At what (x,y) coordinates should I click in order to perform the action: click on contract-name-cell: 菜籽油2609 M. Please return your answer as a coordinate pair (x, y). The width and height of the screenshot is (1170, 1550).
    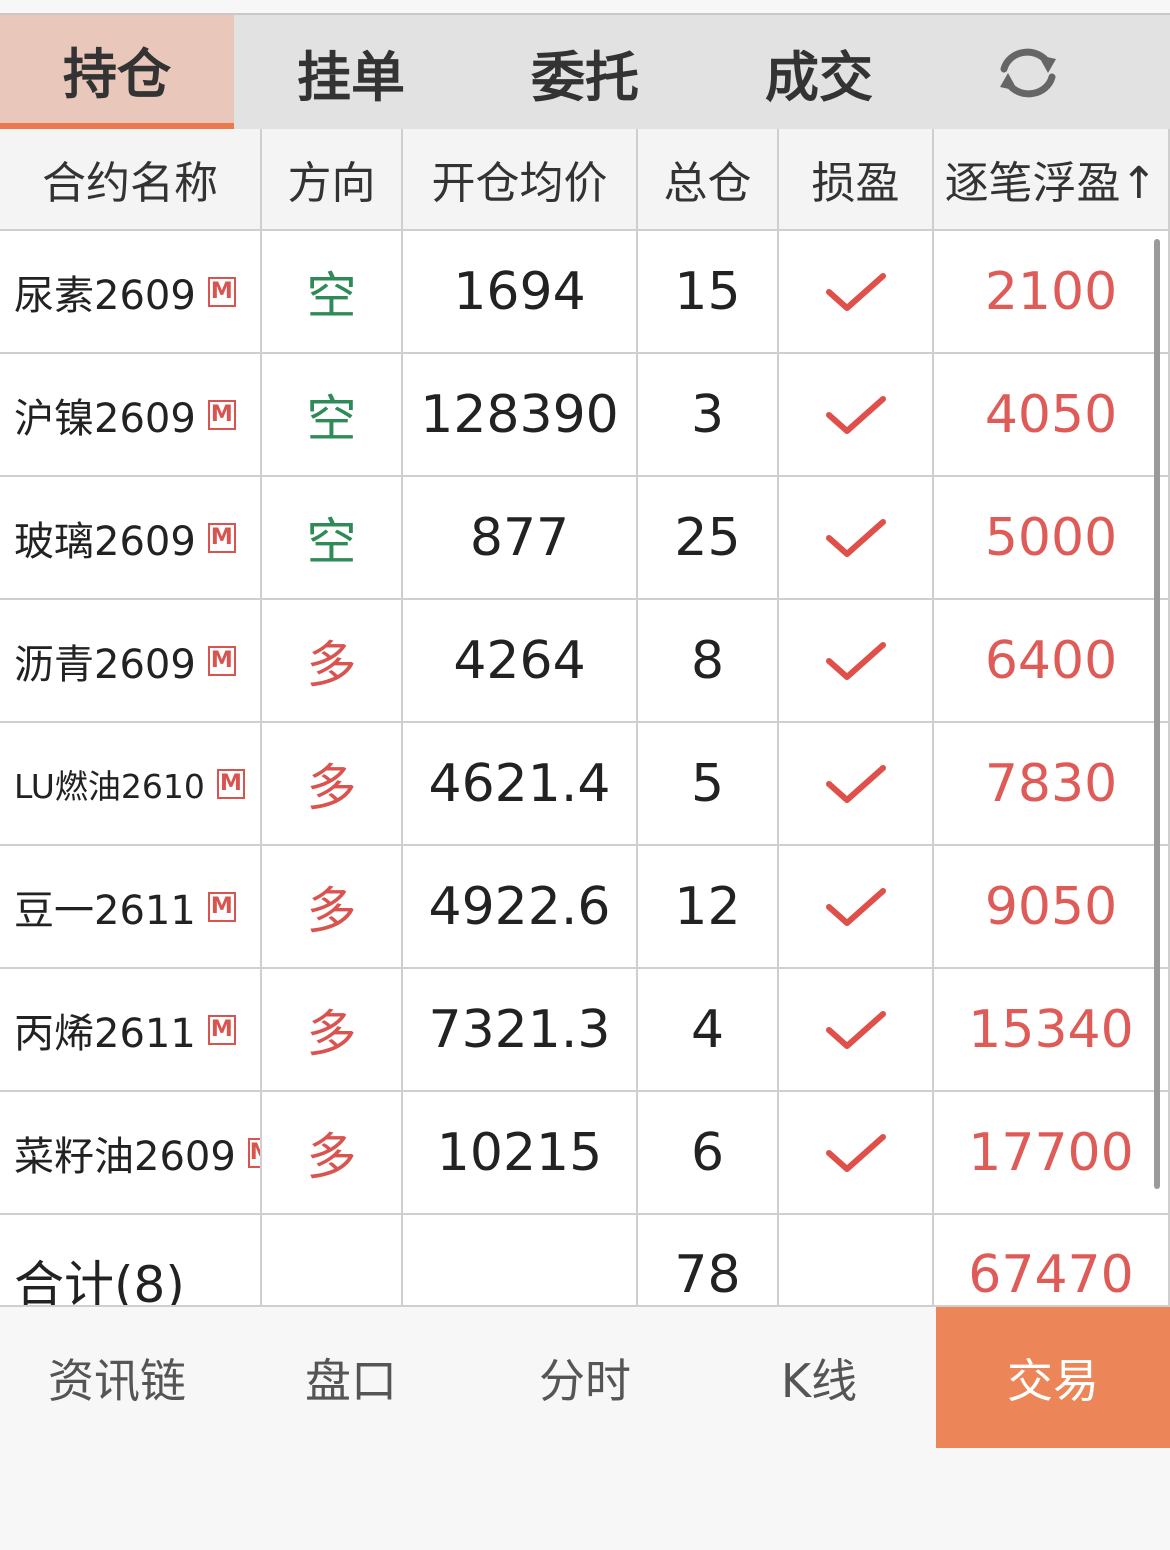
    Looking at the image, I should click on (131, 1153).